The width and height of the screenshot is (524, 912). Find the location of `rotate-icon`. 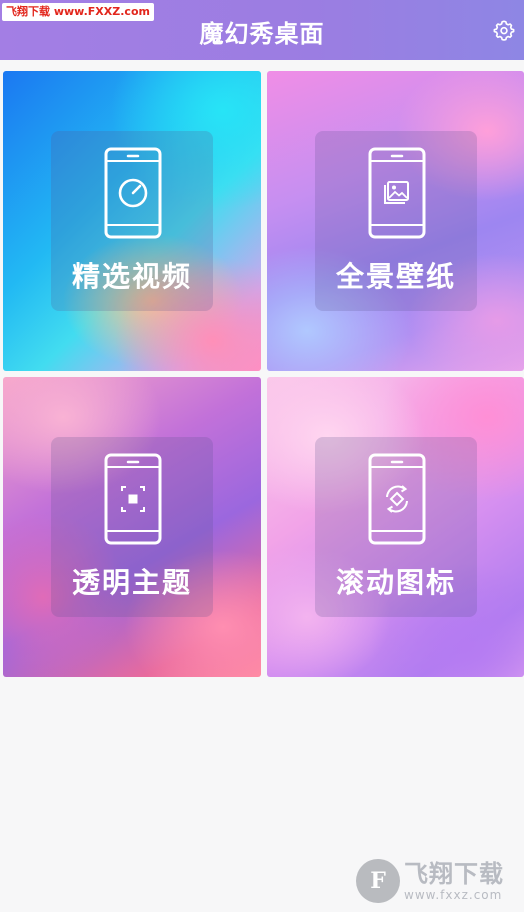

rotate-icon is located at coordinates (397, 499).